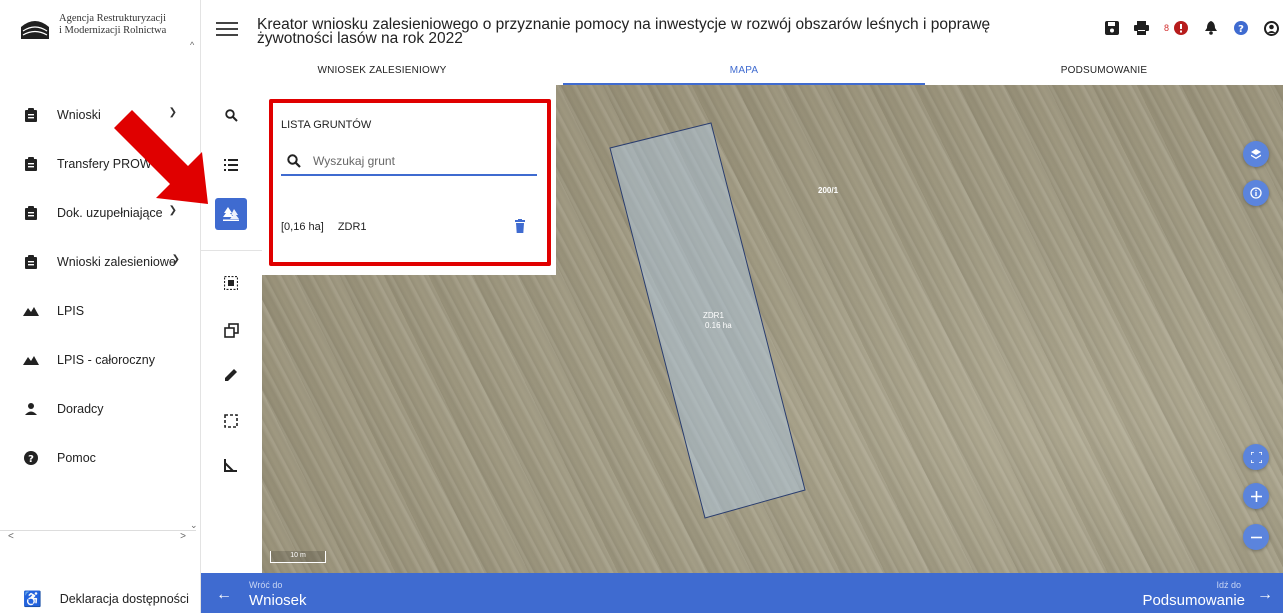 The height and width of the screenshot is (613, 1283). What do you see at coordinates (231, 165) in the screenshot?
I see `list-icon` at bounding box center [231, 165].